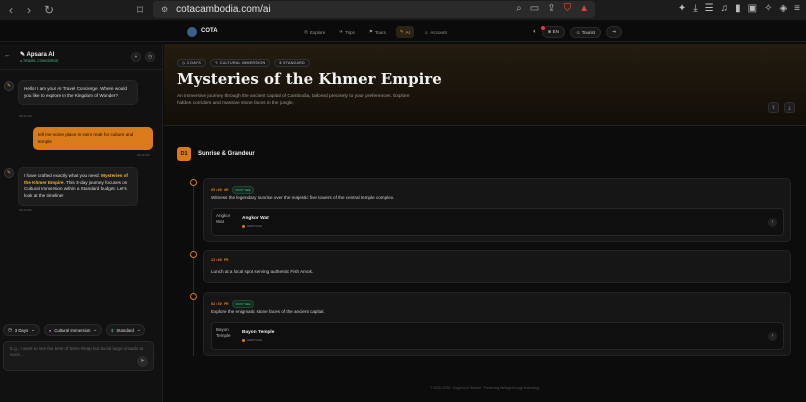 This screenshot has width=806, height=402. I want to click on user-role-button: ☺ Tourist, so click(585, 32).